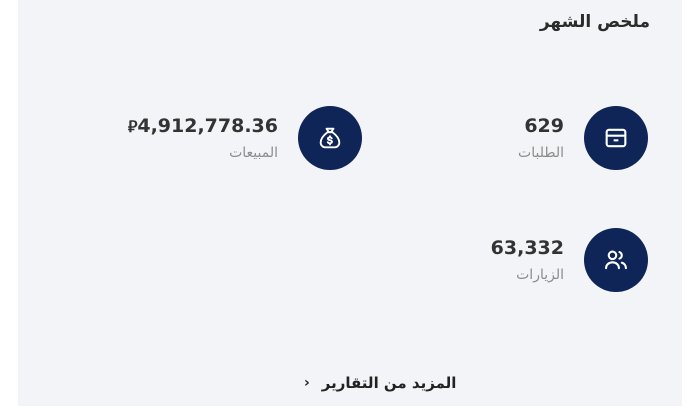  I want to click on orders-label: الطلبات, so click(541, 153).